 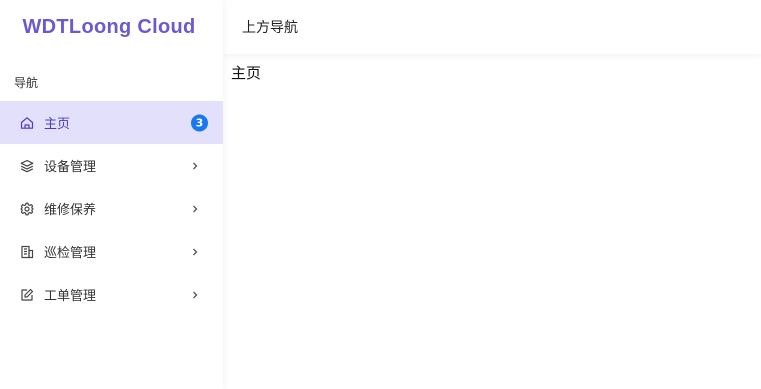 What do you see at coordinates (111, 165) in the screenshot?
I see `sidebar-item-device-management: 设备管理` at bounding box center [111, 165].